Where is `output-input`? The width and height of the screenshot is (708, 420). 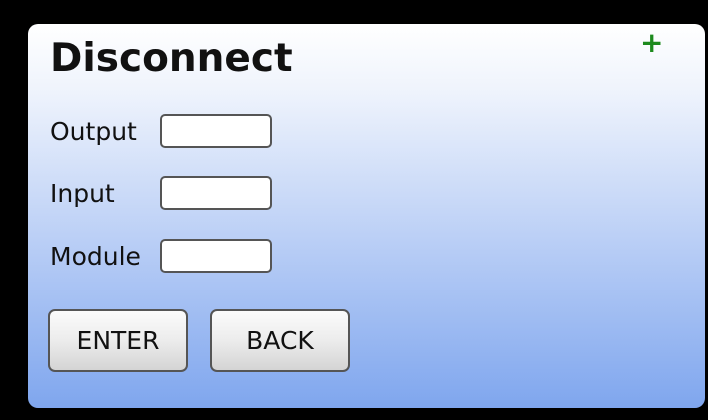
output-input is located at coordinates (216, 131).